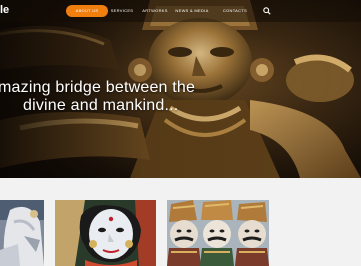  I want to click on gallery-item-three-crowned-figures, so click(218, 233).